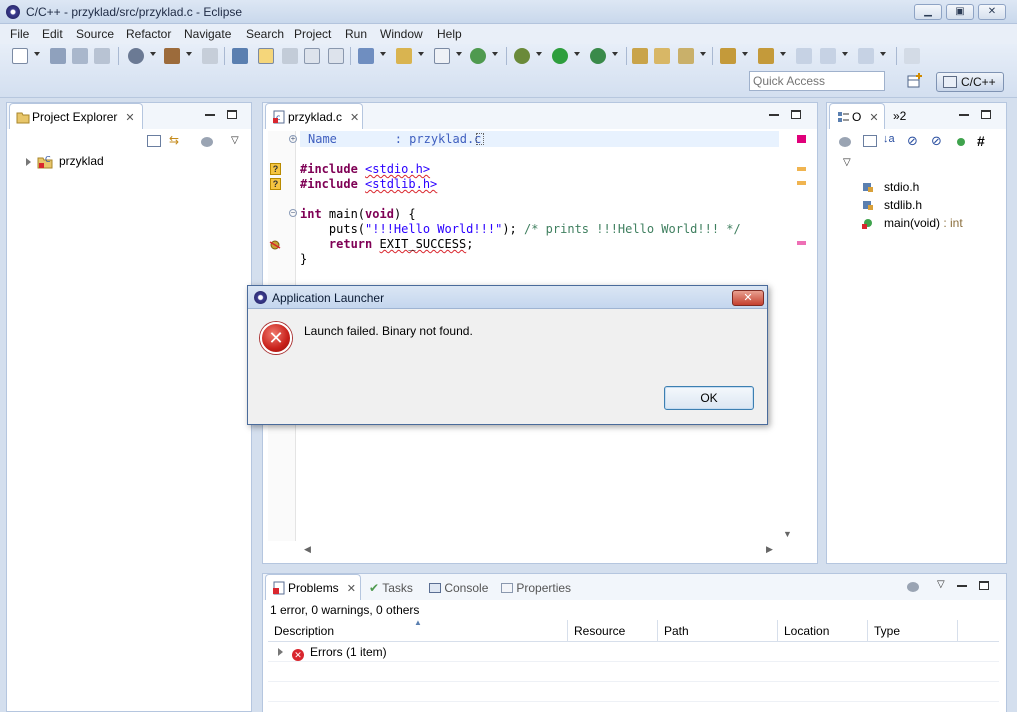 The image size is (1017, 712). Describe the element at coordinates (391, 588) in the screenshot. I see `tab-tasks: ✔ Tasks` at that location.